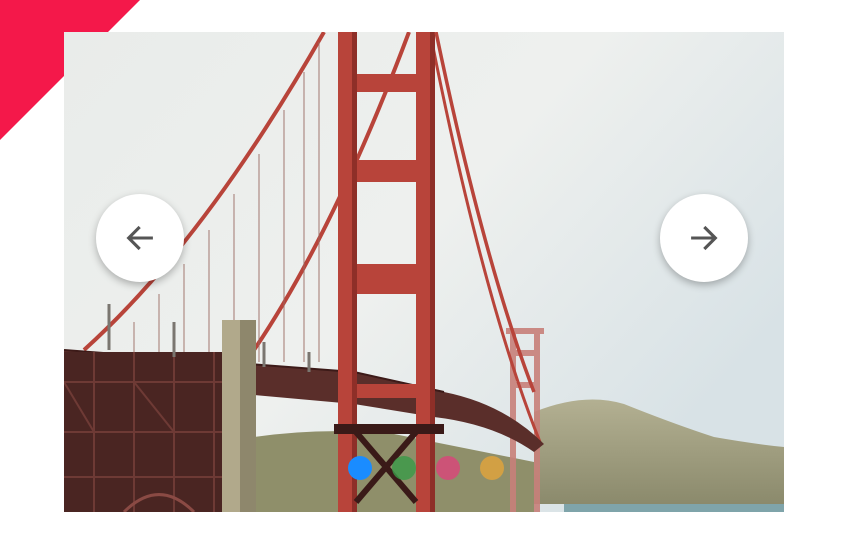 Image resolution: width=848 pixels, height=544 pixels. I want to click on previous-slide-button, so click(140, 238).